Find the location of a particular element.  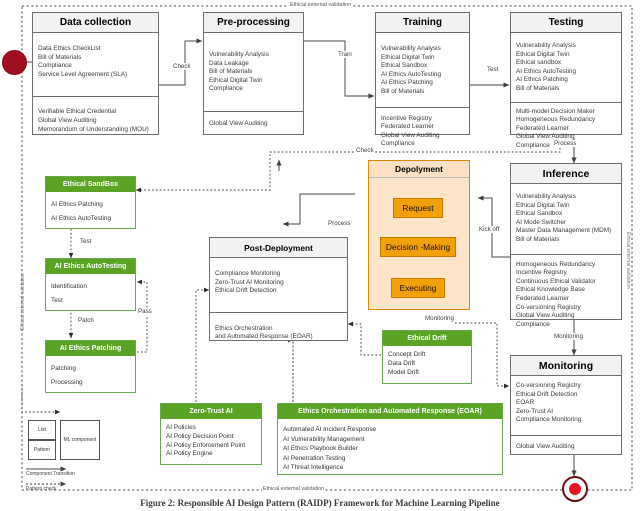

list-item: Test is located at coordinates (57, 300).